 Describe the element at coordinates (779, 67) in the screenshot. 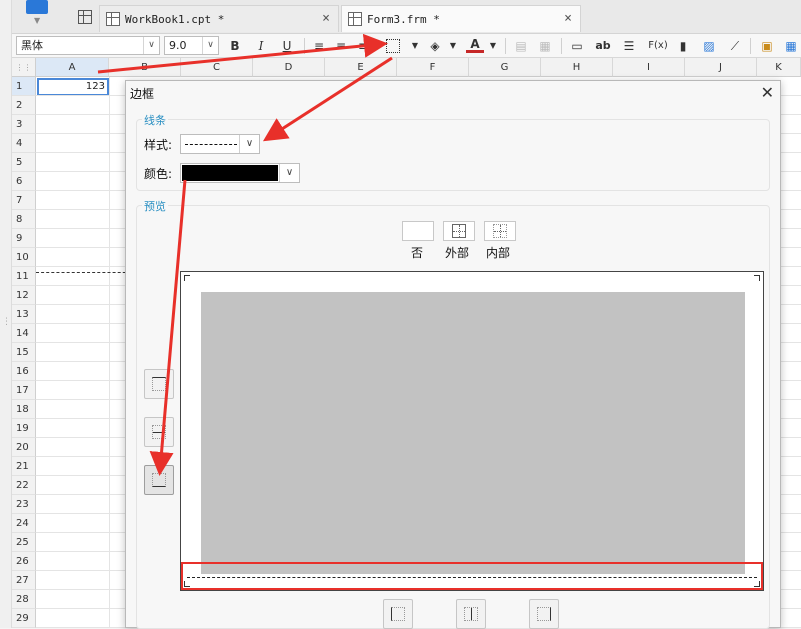

I see `column-header: K` at that location.